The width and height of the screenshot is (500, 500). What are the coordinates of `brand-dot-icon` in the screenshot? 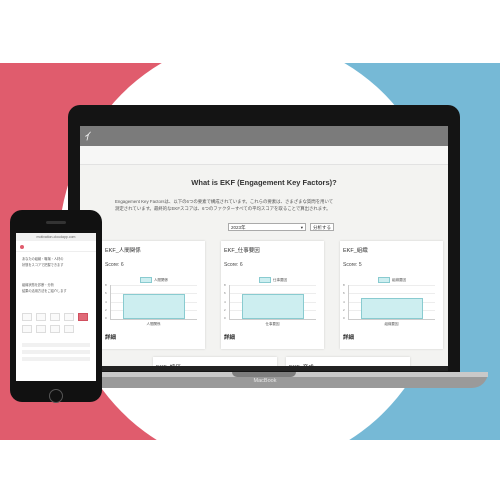 It's located at (22, 247).